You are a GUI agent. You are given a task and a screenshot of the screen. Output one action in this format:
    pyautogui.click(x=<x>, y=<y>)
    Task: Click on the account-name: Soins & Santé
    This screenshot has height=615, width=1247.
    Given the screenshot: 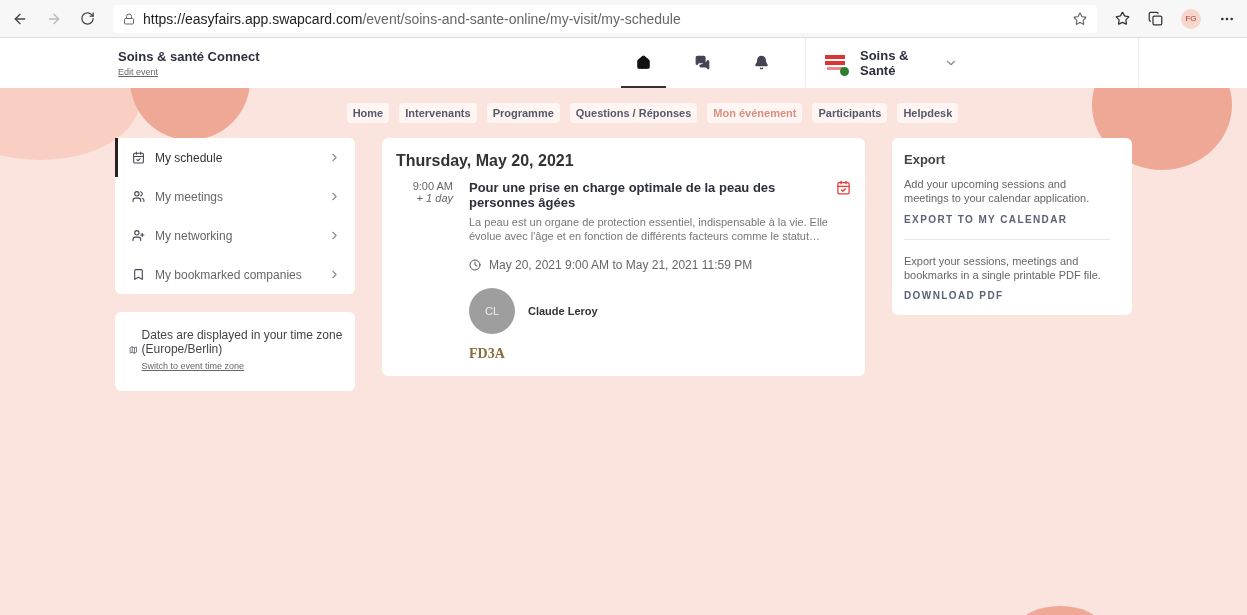 What is the action you would take?
    pyautogui.click(x=885, y=63)
    